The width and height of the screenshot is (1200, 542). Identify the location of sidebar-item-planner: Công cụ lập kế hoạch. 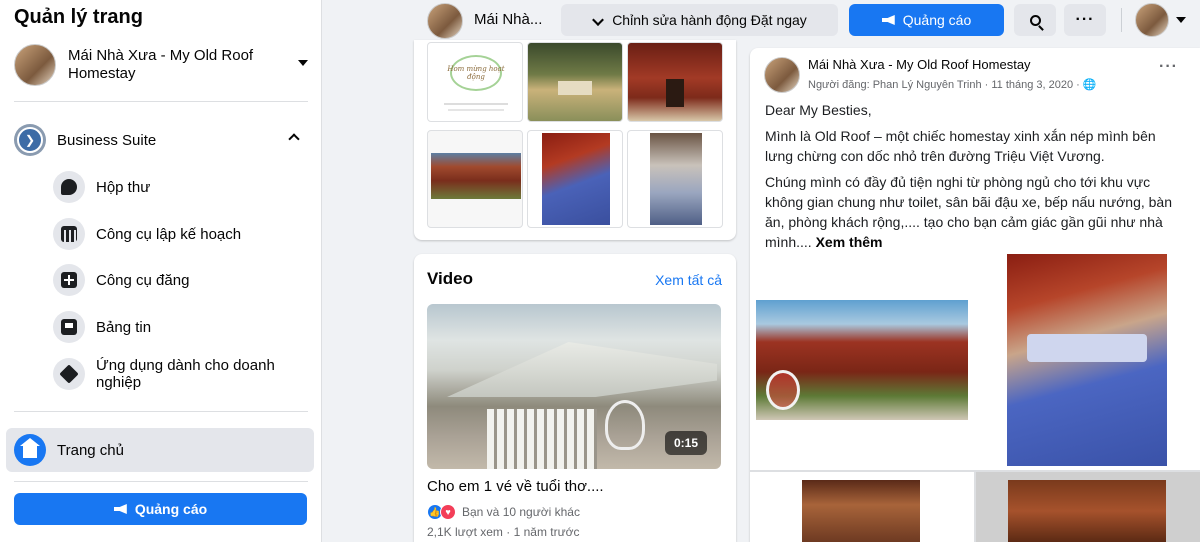
(184, 234).